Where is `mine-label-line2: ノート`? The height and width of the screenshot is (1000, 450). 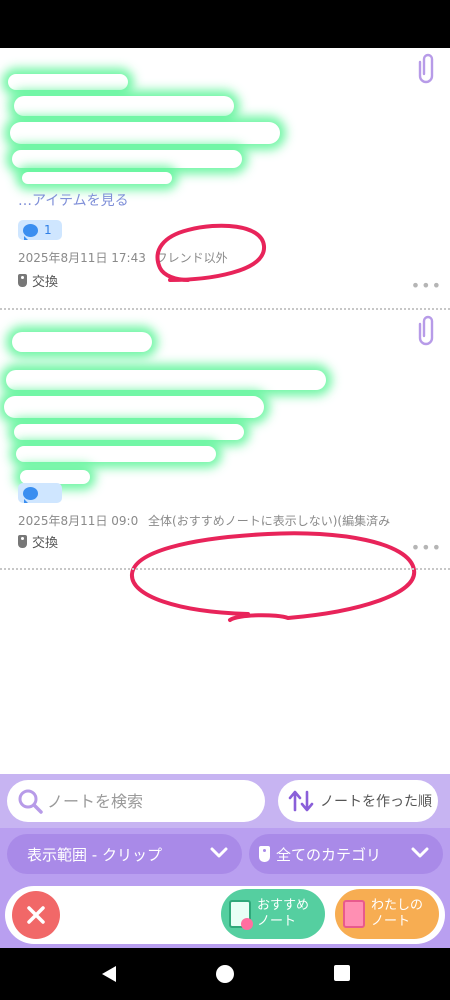
mine-label-line2: ノート is located at coordinates (391, 921).